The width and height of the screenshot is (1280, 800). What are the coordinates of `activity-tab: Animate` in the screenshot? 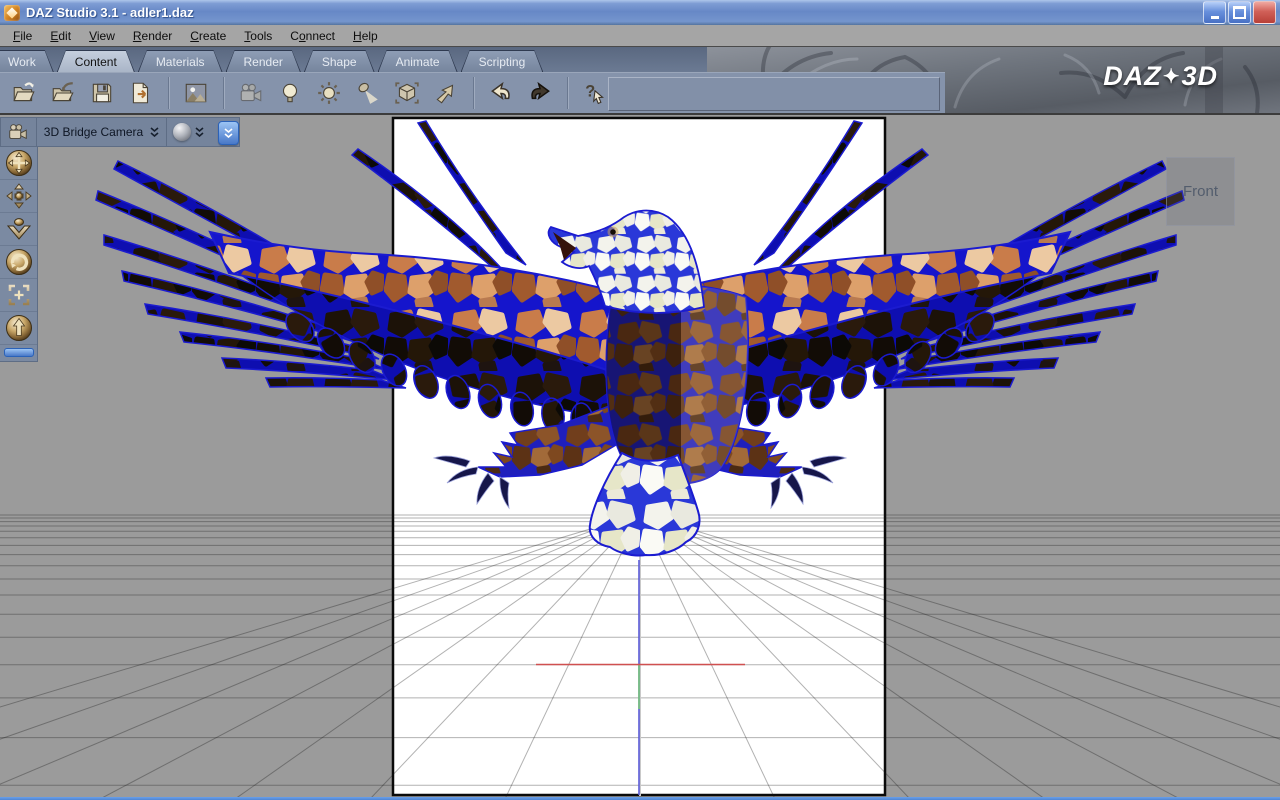 It's located at (418, 61).